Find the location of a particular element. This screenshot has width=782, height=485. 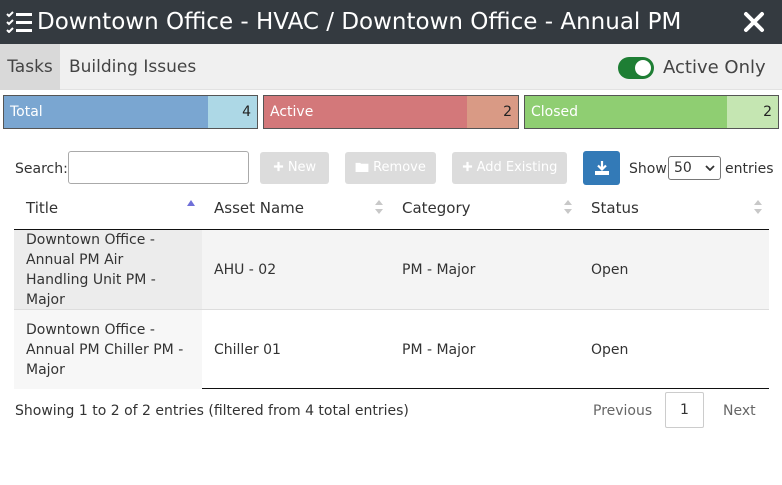

search-input is located at coordinates (158, 167).